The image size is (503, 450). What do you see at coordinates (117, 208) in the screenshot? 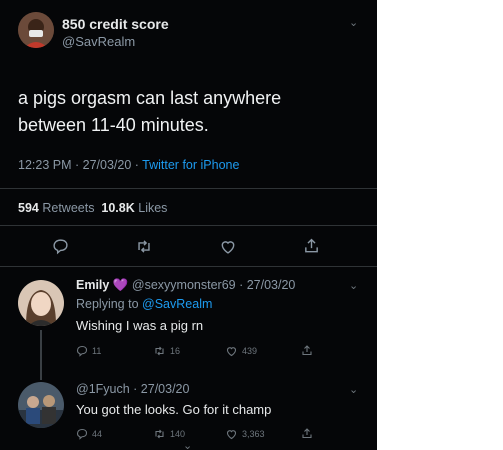
I see `likes-count: 10.8K` at bounding box center [117, 208].